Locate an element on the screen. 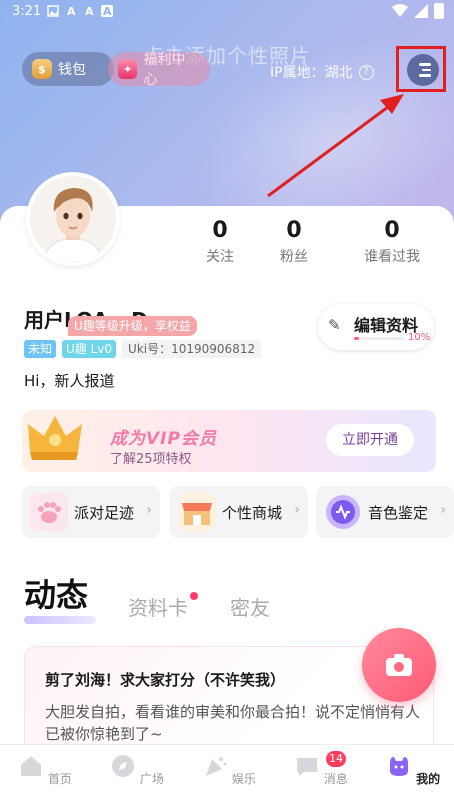  menu-highlight-box is located at coordinates (421, 69).